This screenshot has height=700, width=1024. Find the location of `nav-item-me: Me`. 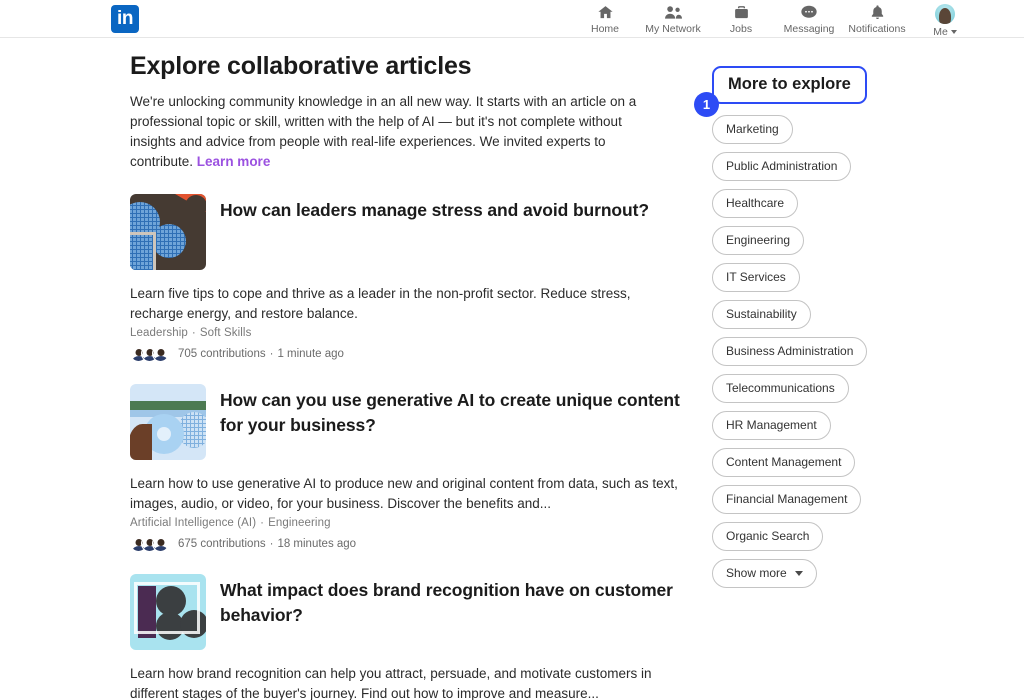

nav-item-me: Me is located at coordinates (945, 19).